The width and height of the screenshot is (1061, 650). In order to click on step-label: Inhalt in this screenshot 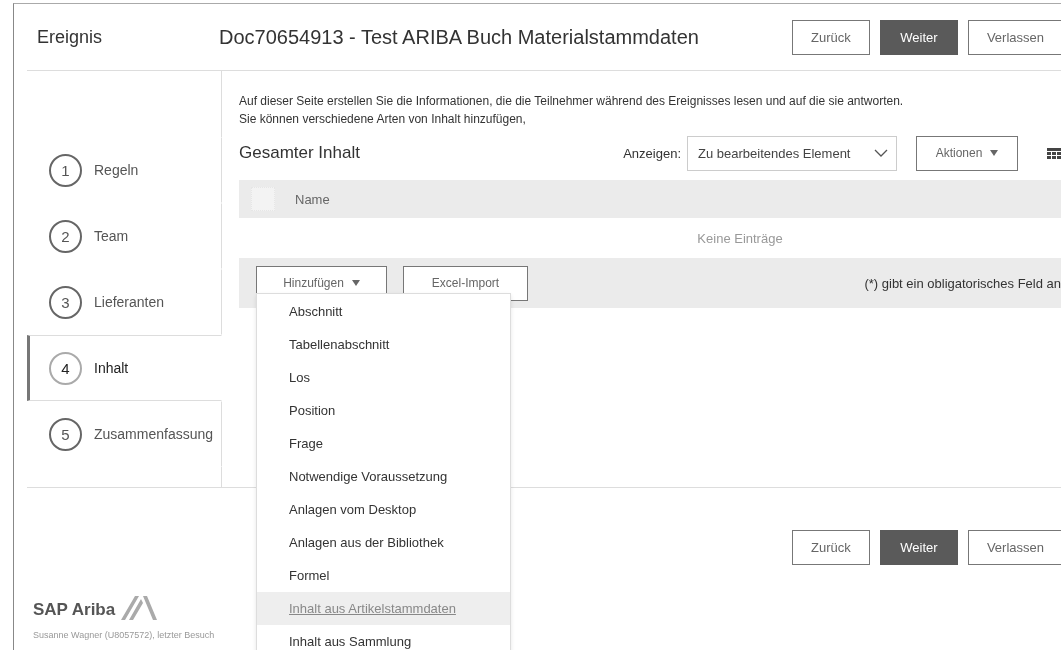, I will do `click(111, 368)`.